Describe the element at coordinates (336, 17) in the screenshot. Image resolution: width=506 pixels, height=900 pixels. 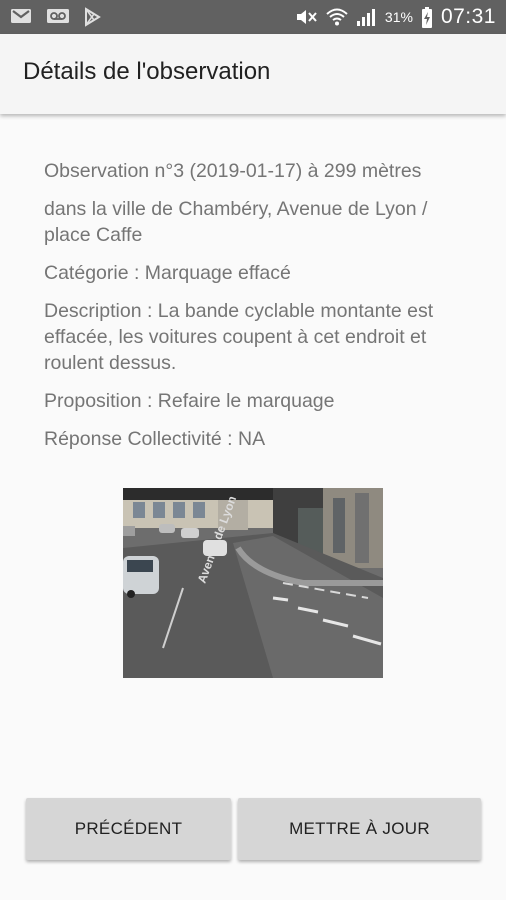
I see `wifi-icon` at that location.